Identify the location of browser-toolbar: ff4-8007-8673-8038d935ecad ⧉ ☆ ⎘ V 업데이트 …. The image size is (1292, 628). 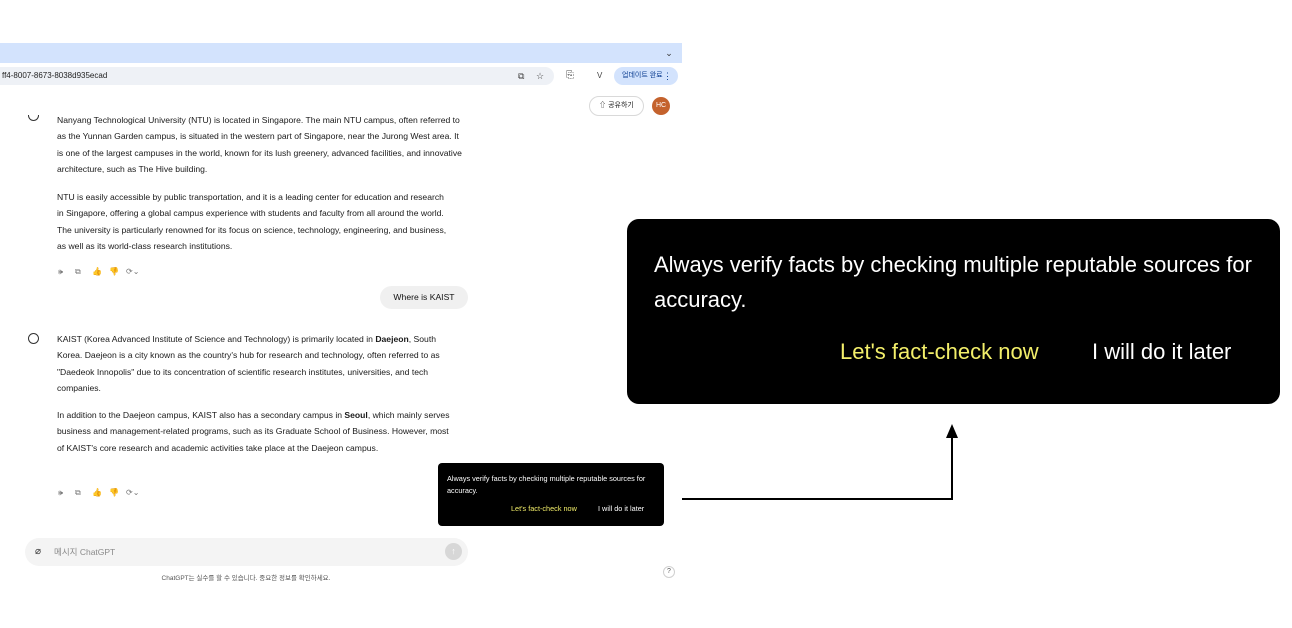
(341, 76).